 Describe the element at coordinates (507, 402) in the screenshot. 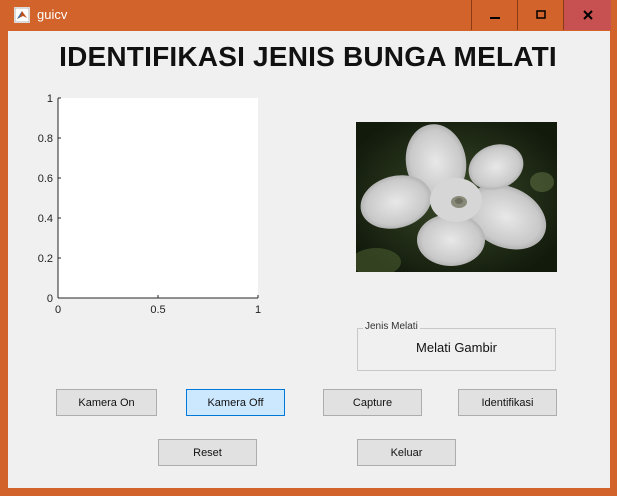

I see `identifikasi-button: Identifikasi` at that location.